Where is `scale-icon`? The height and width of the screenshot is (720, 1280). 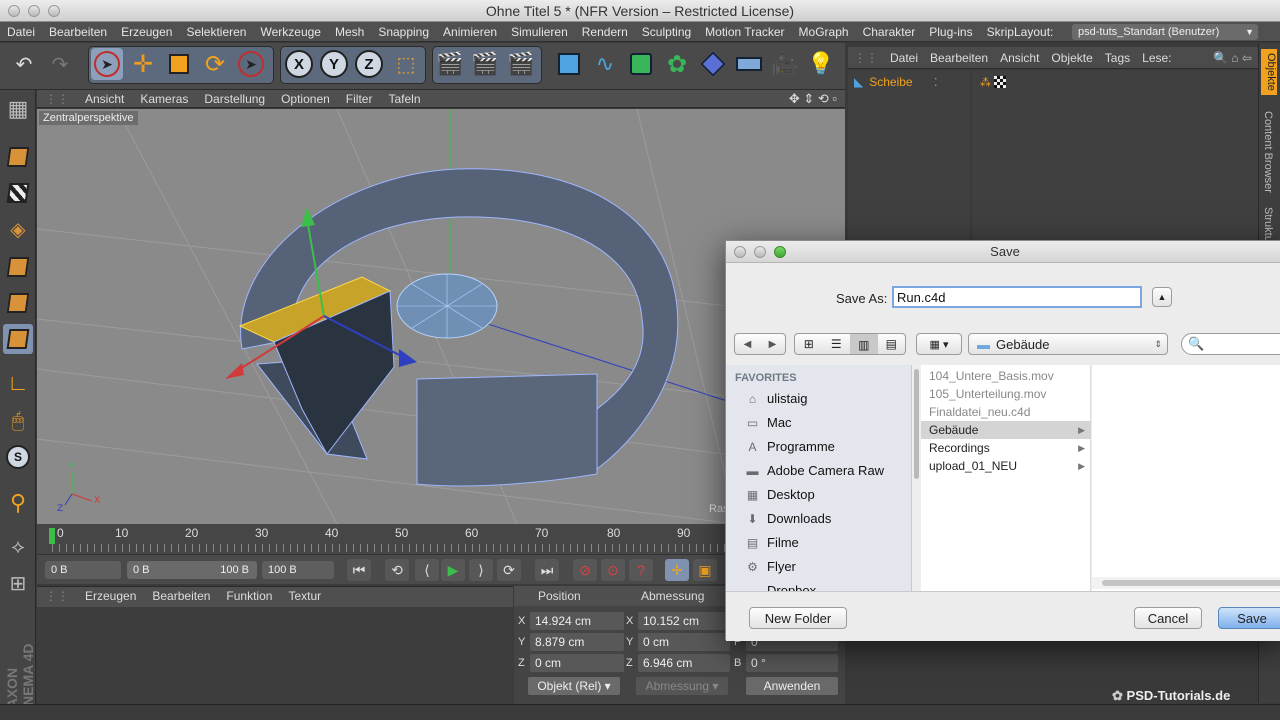 scale-icon is located at coordinates (179, 64).